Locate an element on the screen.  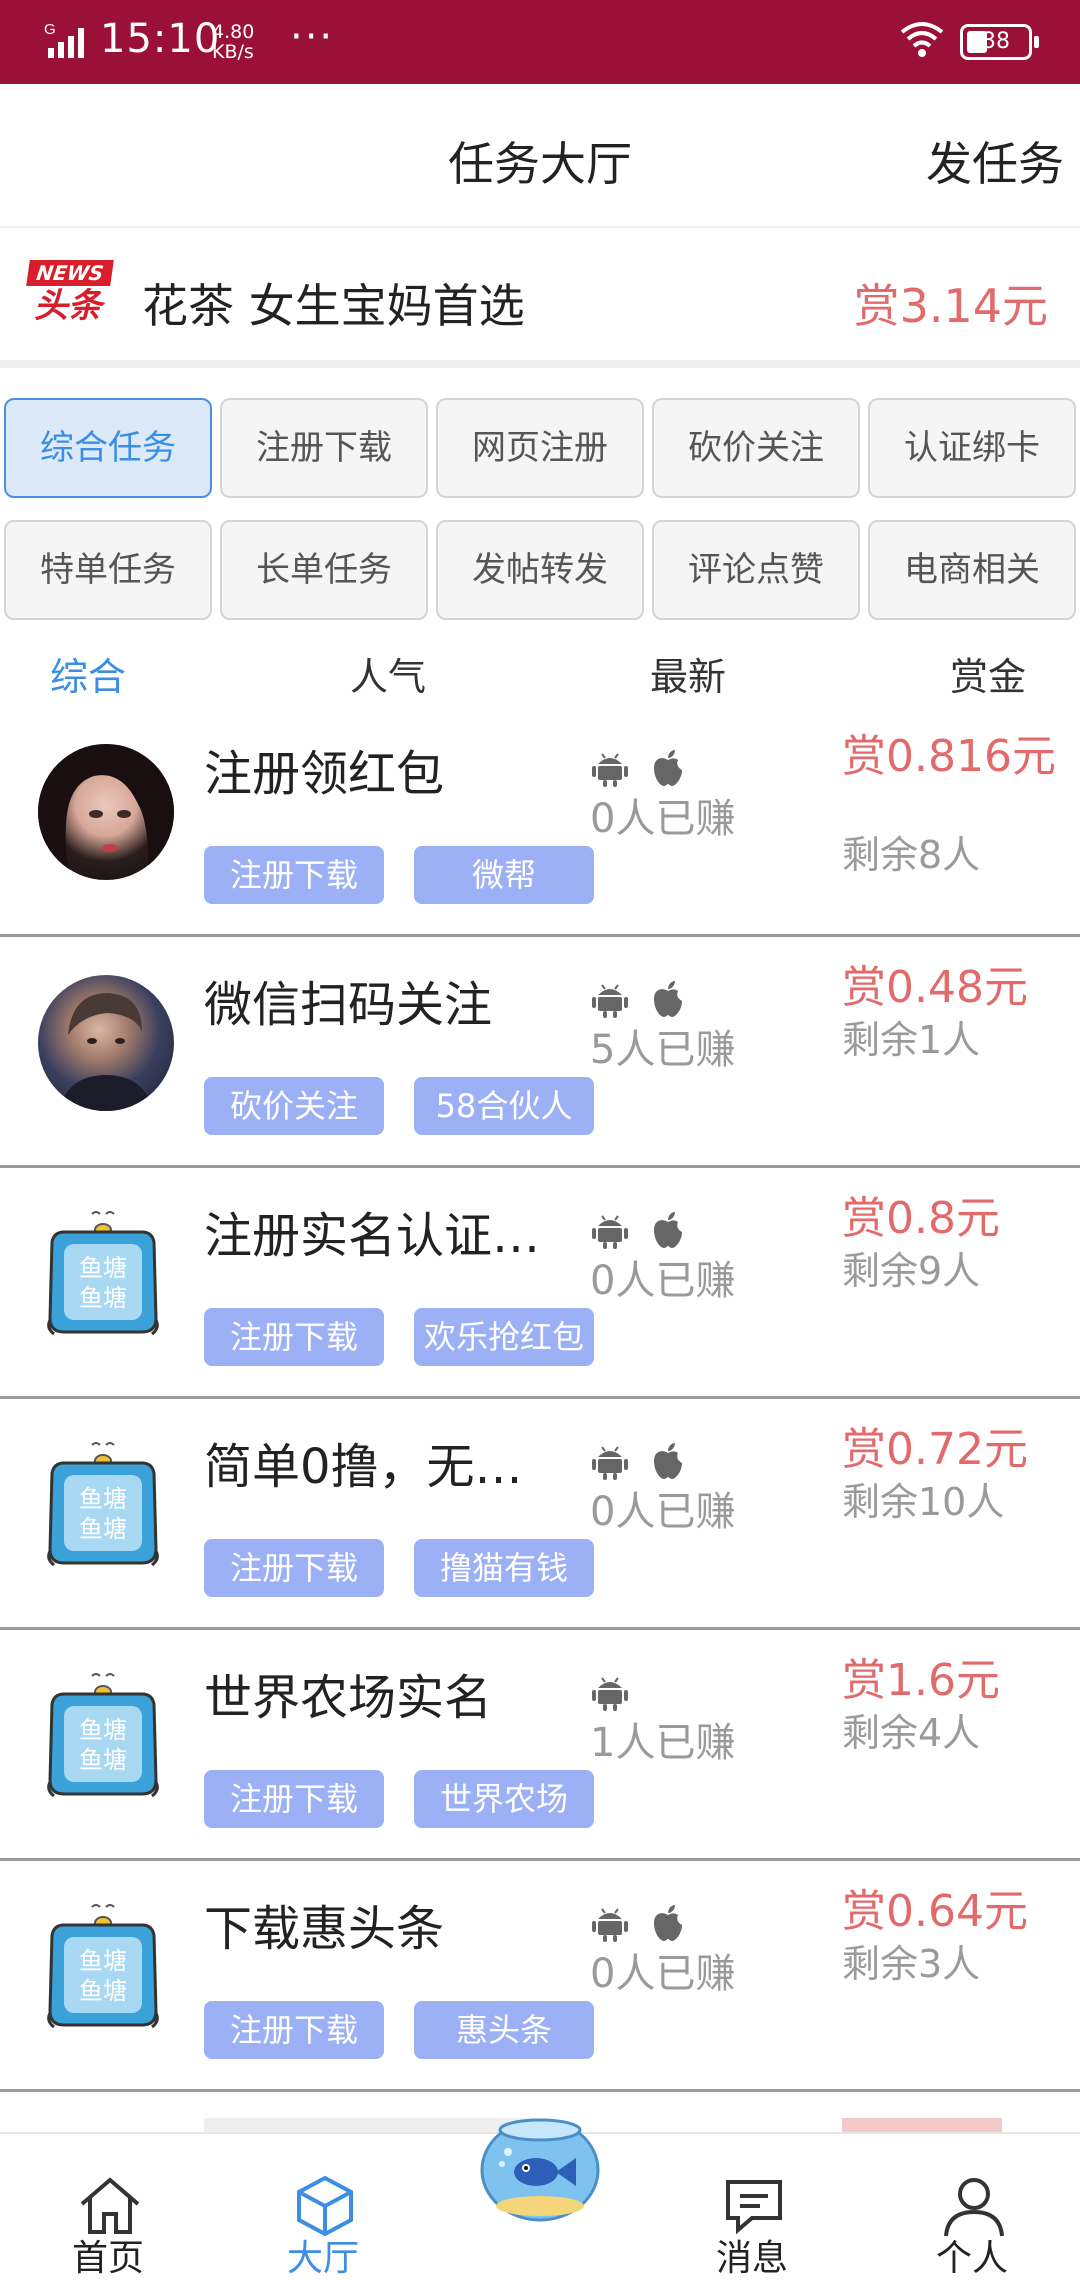
page-title: 任务大厅 is located at coordinates (540, 164).